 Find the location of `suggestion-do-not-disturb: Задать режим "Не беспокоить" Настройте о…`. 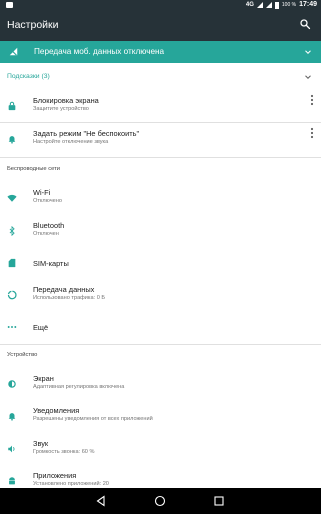

suggestion-do-not-disturb: Задать режим "Не беспокоить" Настройте о… is located at coordinates (160, 139).